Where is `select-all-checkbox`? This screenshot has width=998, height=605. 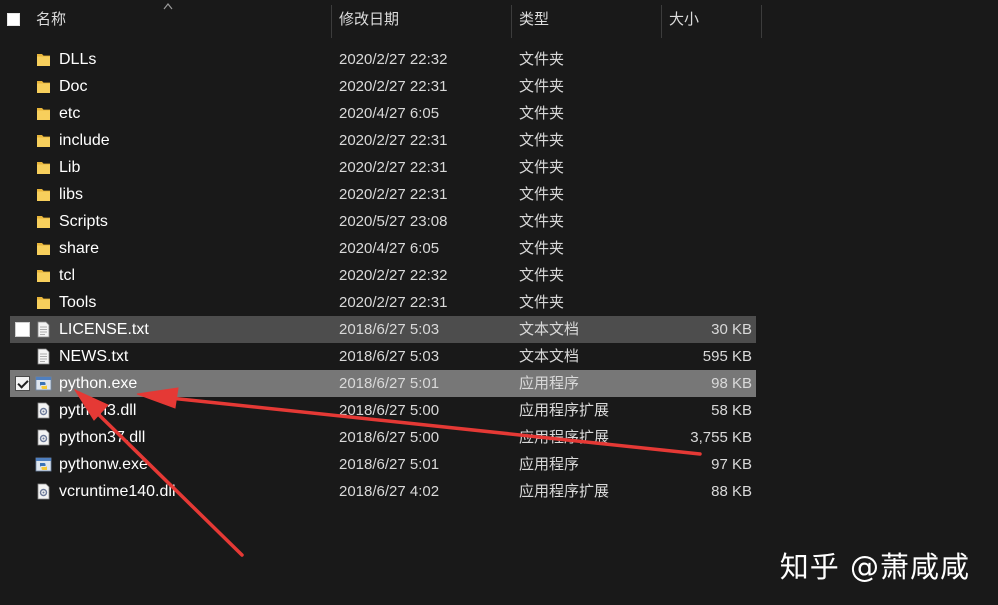
select-all-checkbox is located at coordinates (13, 19).